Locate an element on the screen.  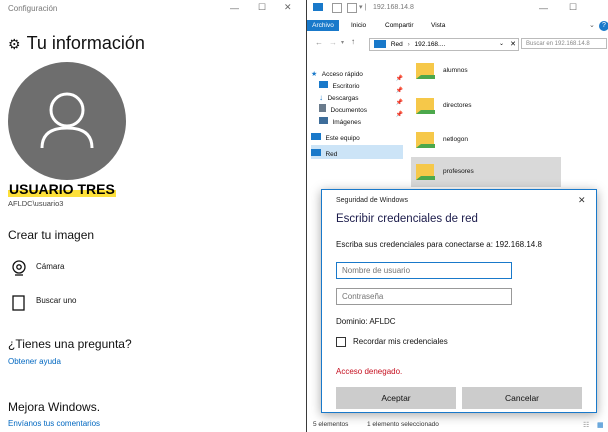
question-heading: ¿Tienes una pregunta? is located at coordinates (70, 344).